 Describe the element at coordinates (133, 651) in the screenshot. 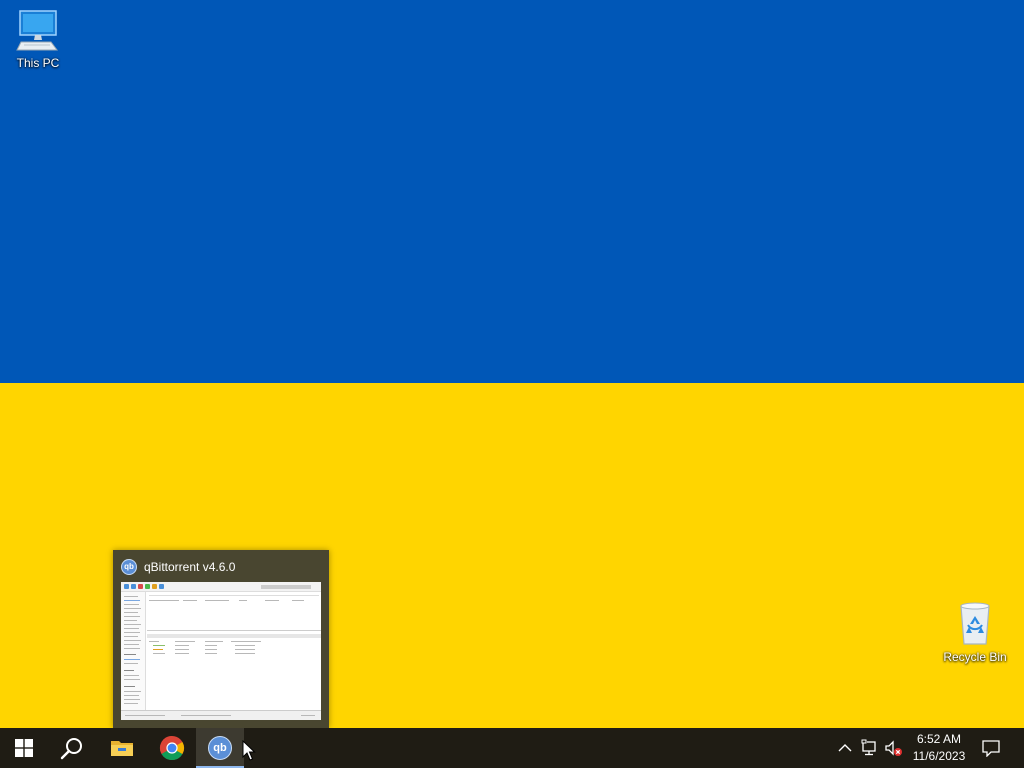

I see `preview-sidebar` at that location.